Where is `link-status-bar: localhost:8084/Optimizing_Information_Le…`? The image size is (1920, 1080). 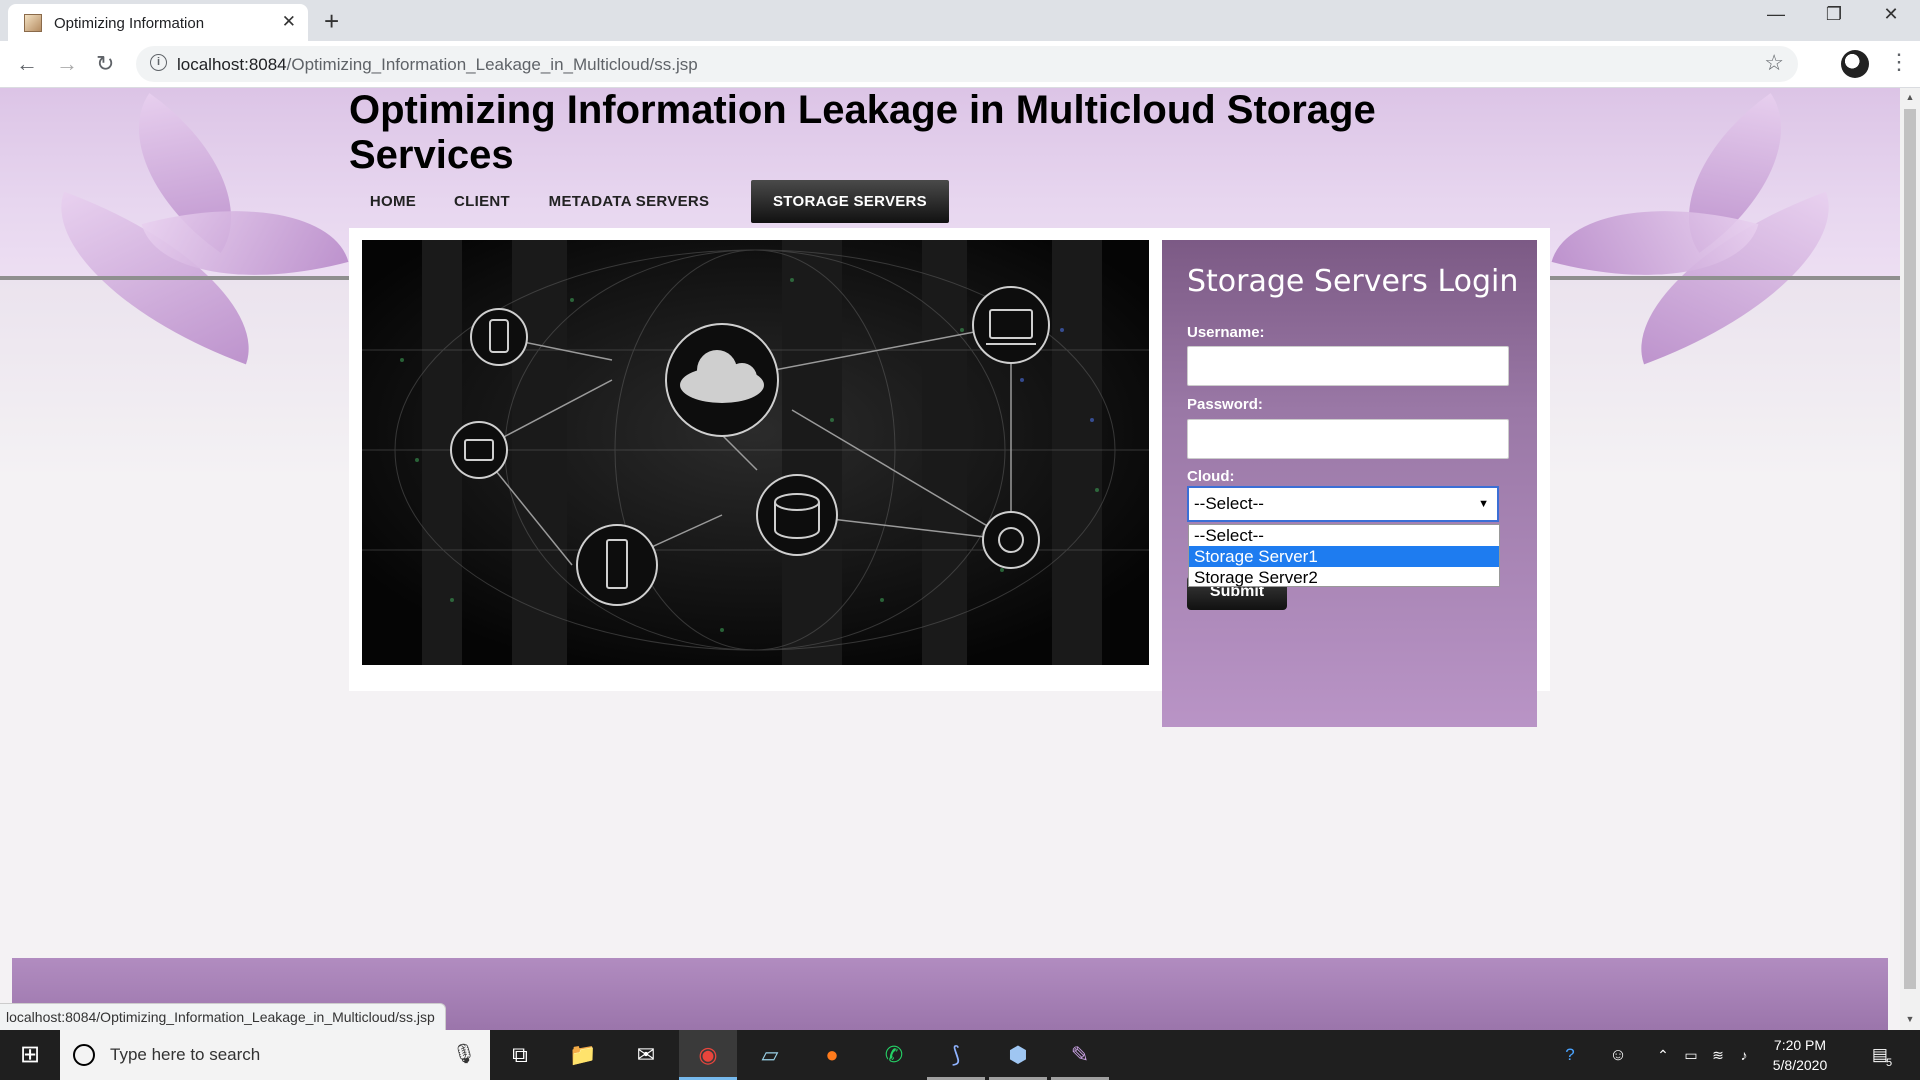
link-status-bar: localhost:8084/Optimizing_Information_Le… is located at coordinates (223, 1016).